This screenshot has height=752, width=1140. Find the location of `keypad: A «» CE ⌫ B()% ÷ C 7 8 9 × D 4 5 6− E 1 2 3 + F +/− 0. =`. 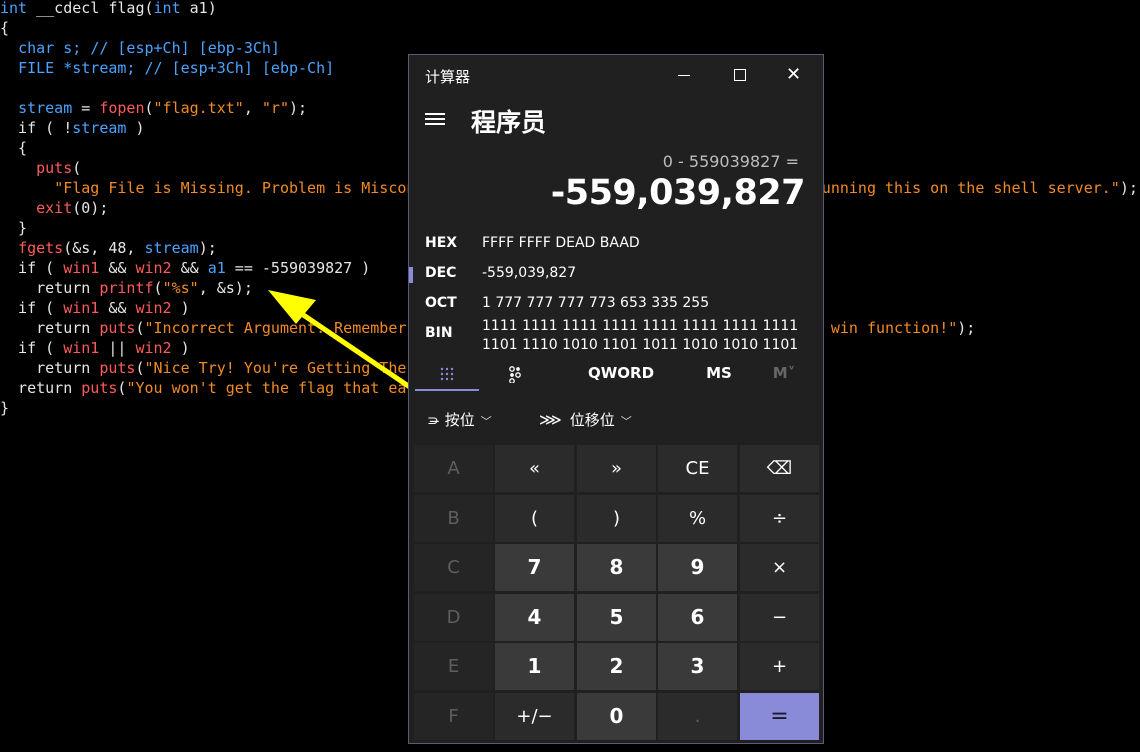

keypad: A «» CE ⌫ B()% ÷ C 7 8 9 × D 4 5 6− E 1 2 3 + F +/− 0. = is located at coordinates (617, 592).